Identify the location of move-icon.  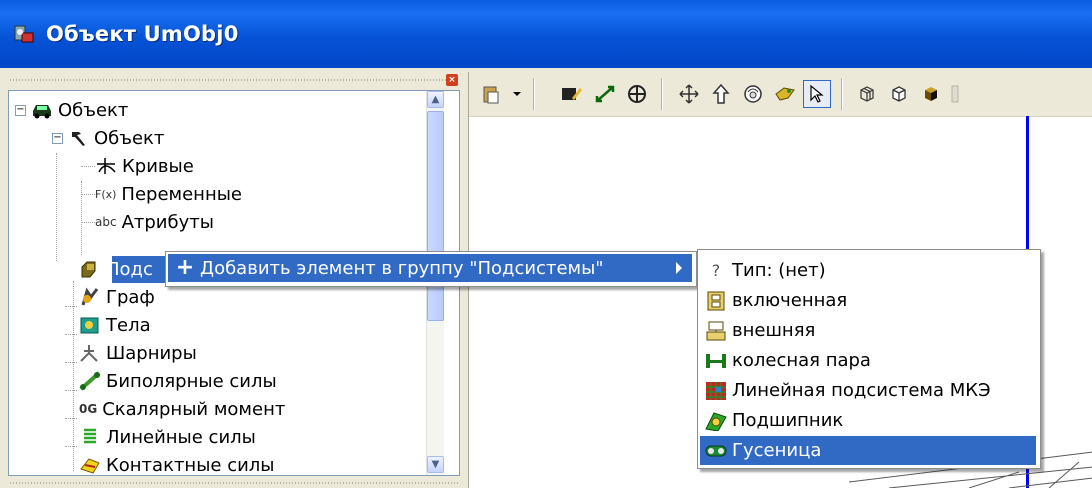
(689, 94).